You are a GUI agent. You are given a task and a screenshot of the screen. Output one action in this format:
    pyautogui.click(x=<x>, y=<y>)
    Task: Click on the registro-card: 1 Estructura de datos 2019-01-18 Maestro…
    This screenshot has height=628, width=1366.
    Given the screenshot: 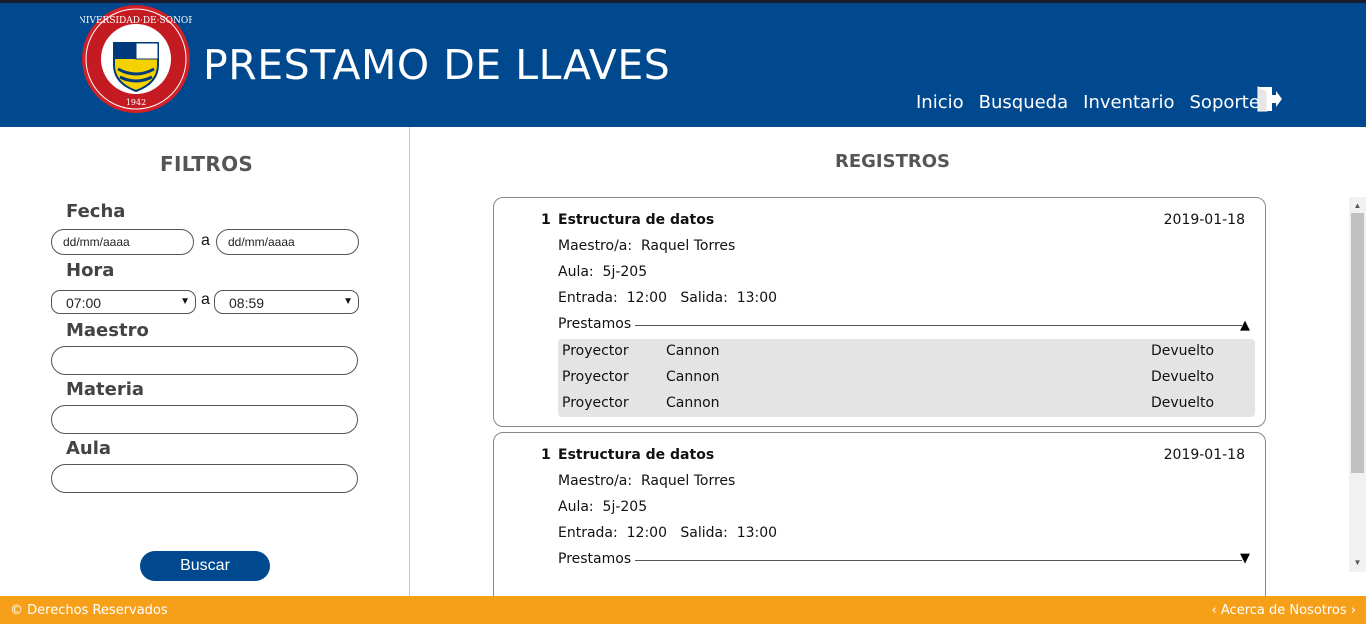 What is the action you would take?
    pyautogui.click(x=879, y=514)
    